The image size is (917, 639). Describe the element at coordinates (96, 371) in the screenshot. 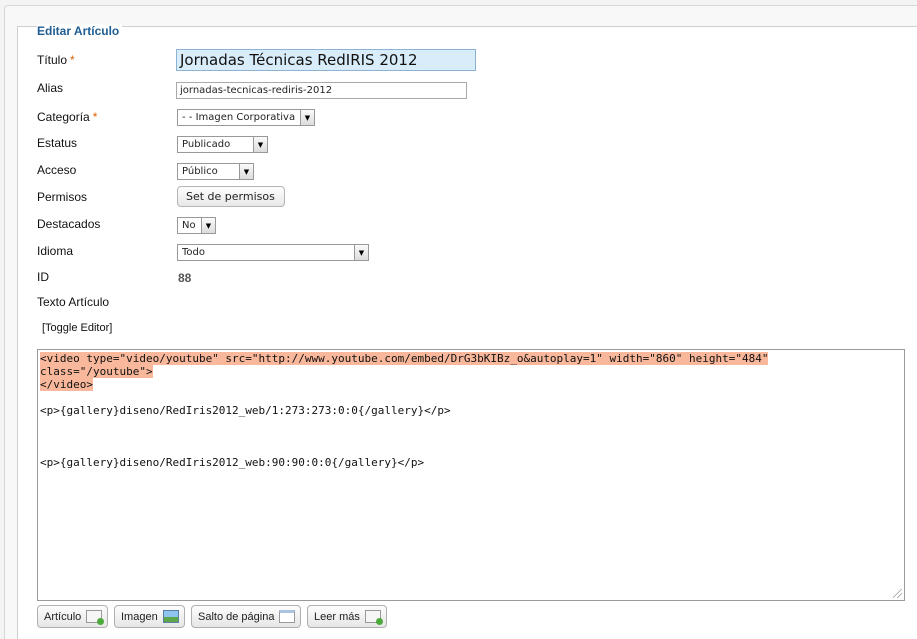

I see `editor-line: class="/youtube">` at that location.